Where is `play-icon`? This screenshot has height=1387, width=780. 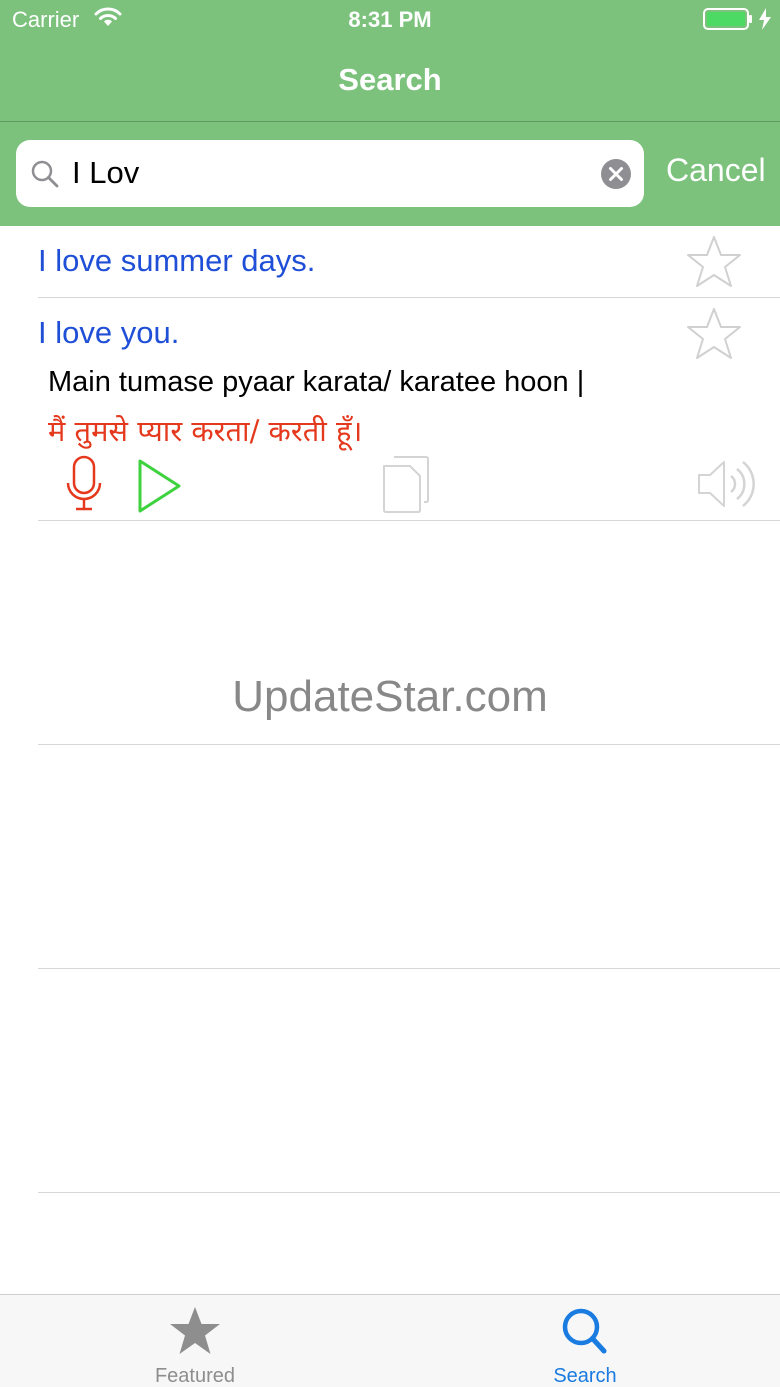
play-icon is located at coordinates (160, 486).